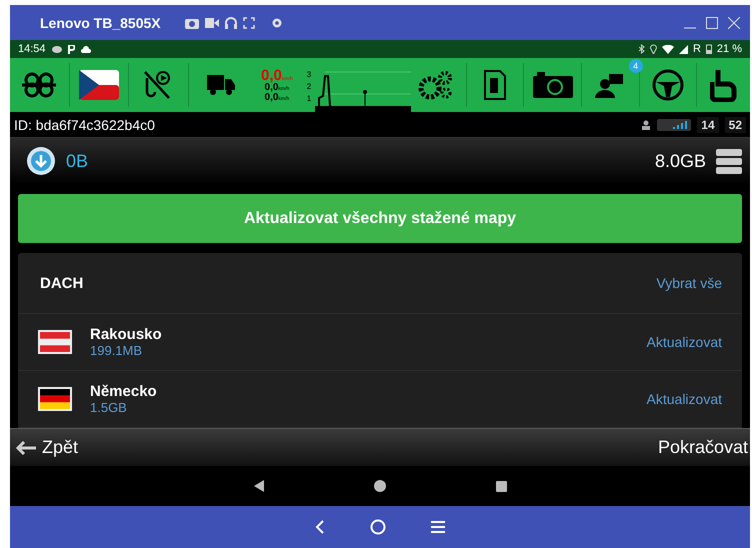  I want to click on network-type: R, so click(696, 49).